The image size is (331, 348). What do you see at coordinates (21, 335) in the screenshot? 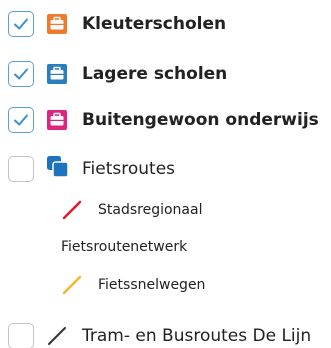
I see `tram-busroutes-checkbox` at bounding box center [21, 335].